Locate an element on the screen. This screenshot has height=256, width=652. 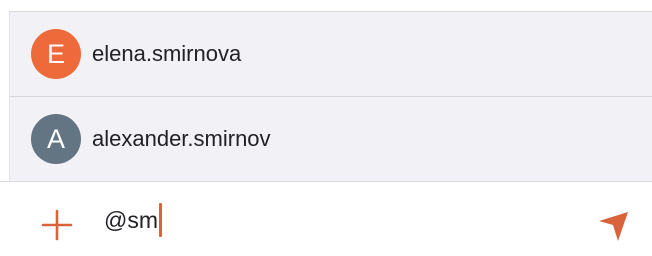
avatar-initial: E is located at coordinates (55, 53).